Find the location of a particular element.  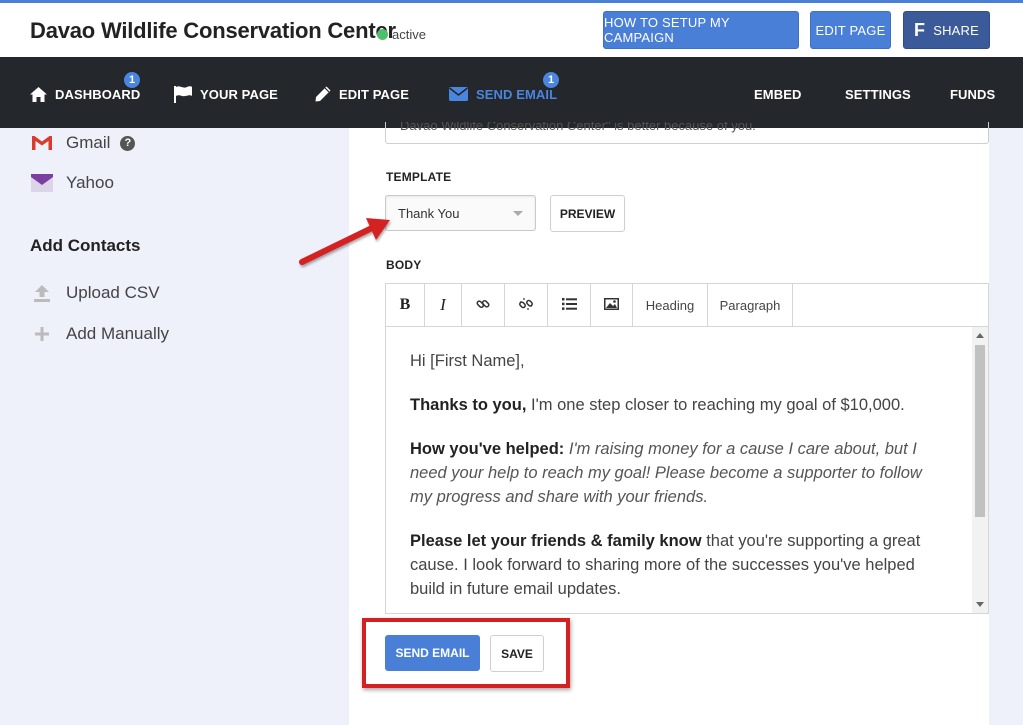

add-contacts-heading: Add Contacts is located at coordinates (85, 245).